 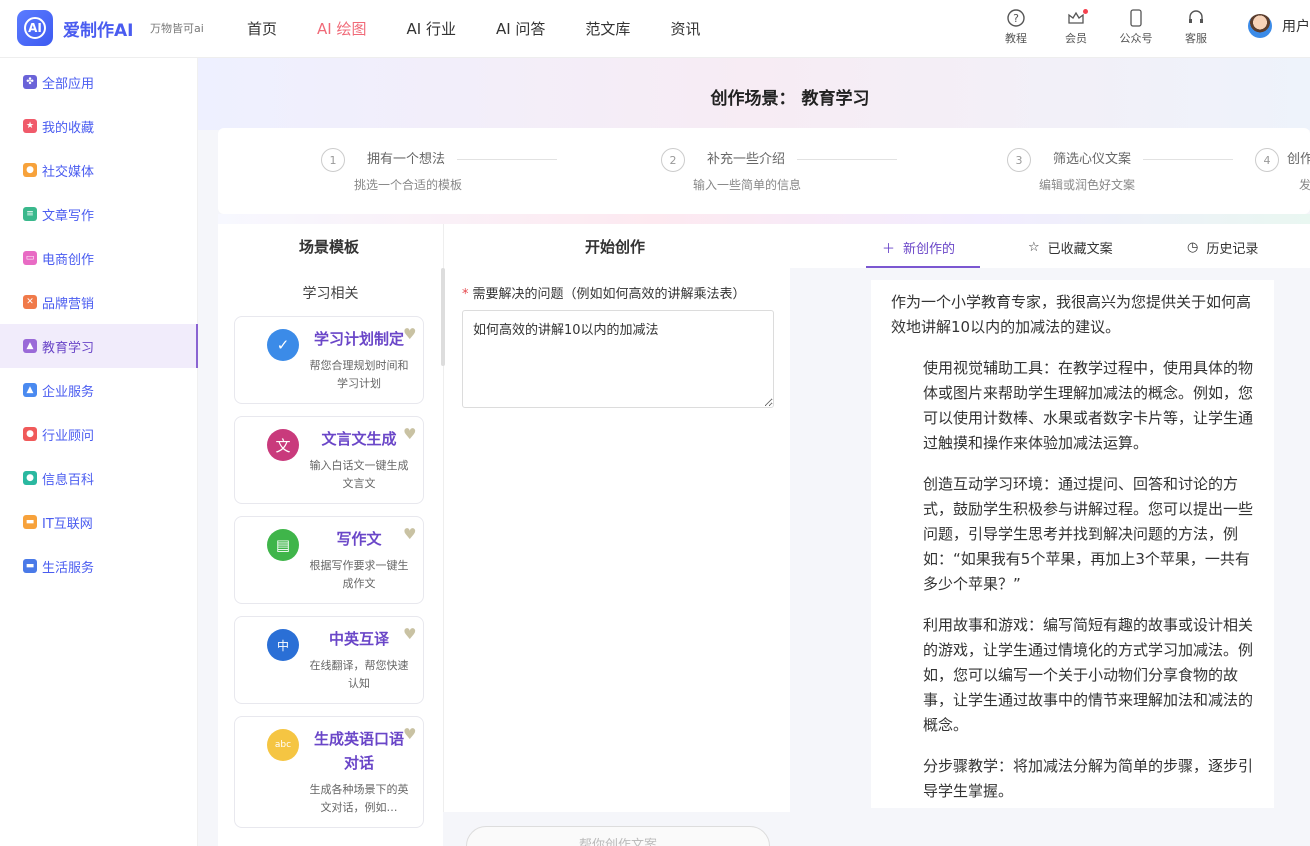 What do you see at coordinates (1080, 249) in the screenshot?
I see `tab-label: 已收藏文案` at bounding box center [1080, 249].